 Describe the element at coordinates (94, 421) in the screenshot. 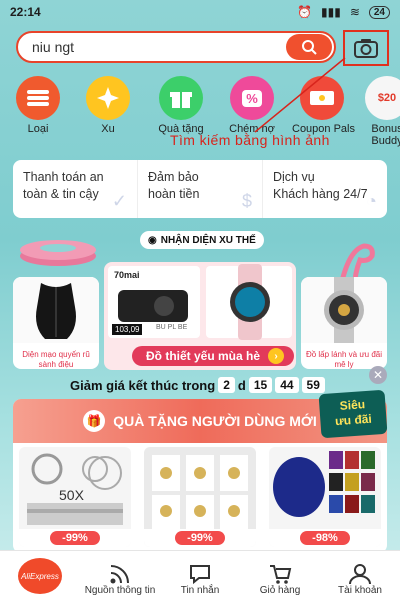

I see `gift-icon: 🎁` at that location.